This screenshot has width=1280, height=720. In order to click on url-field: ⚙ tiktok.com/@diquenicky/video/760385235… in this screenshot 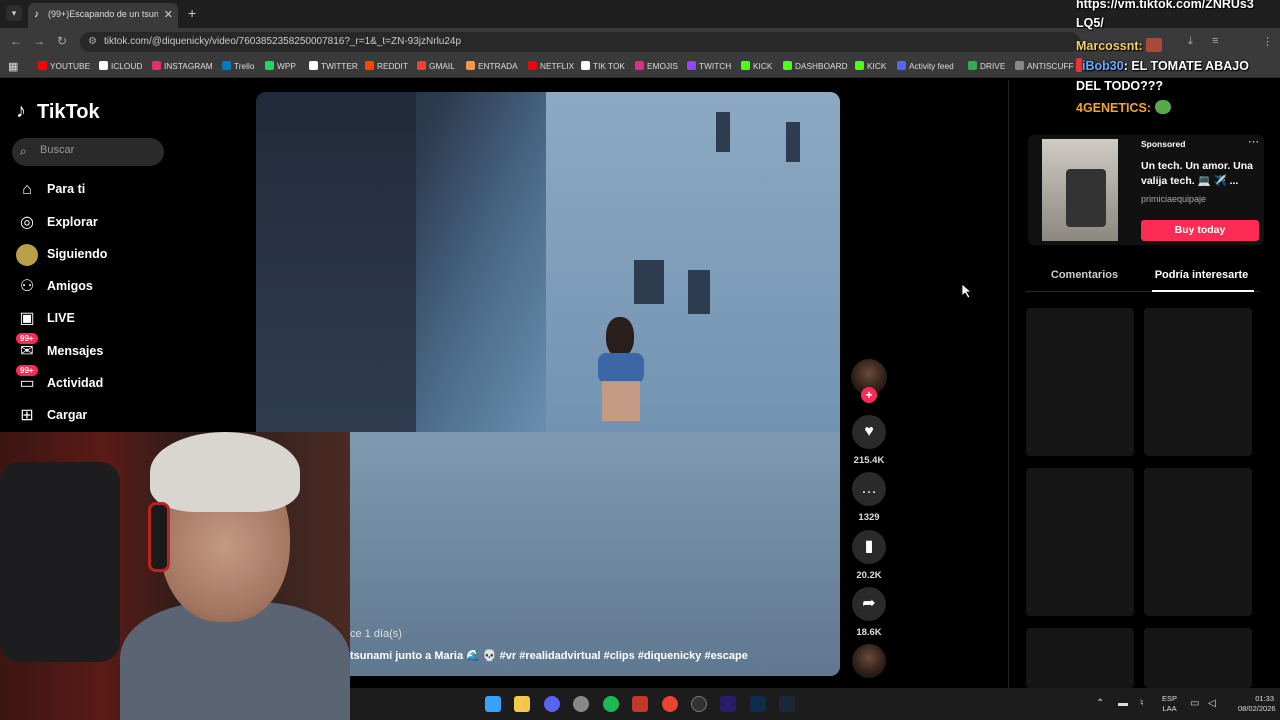, I will do `click(580, 42)`.